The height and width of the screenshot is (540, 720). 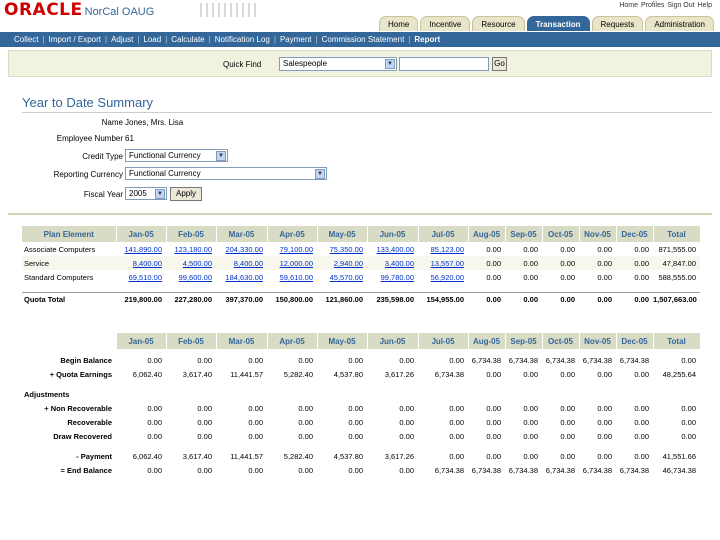 What do you see at coordinates (628, 5) in the screenshot?
I see `global-link-home: Home` at bounding box center [628, 5].